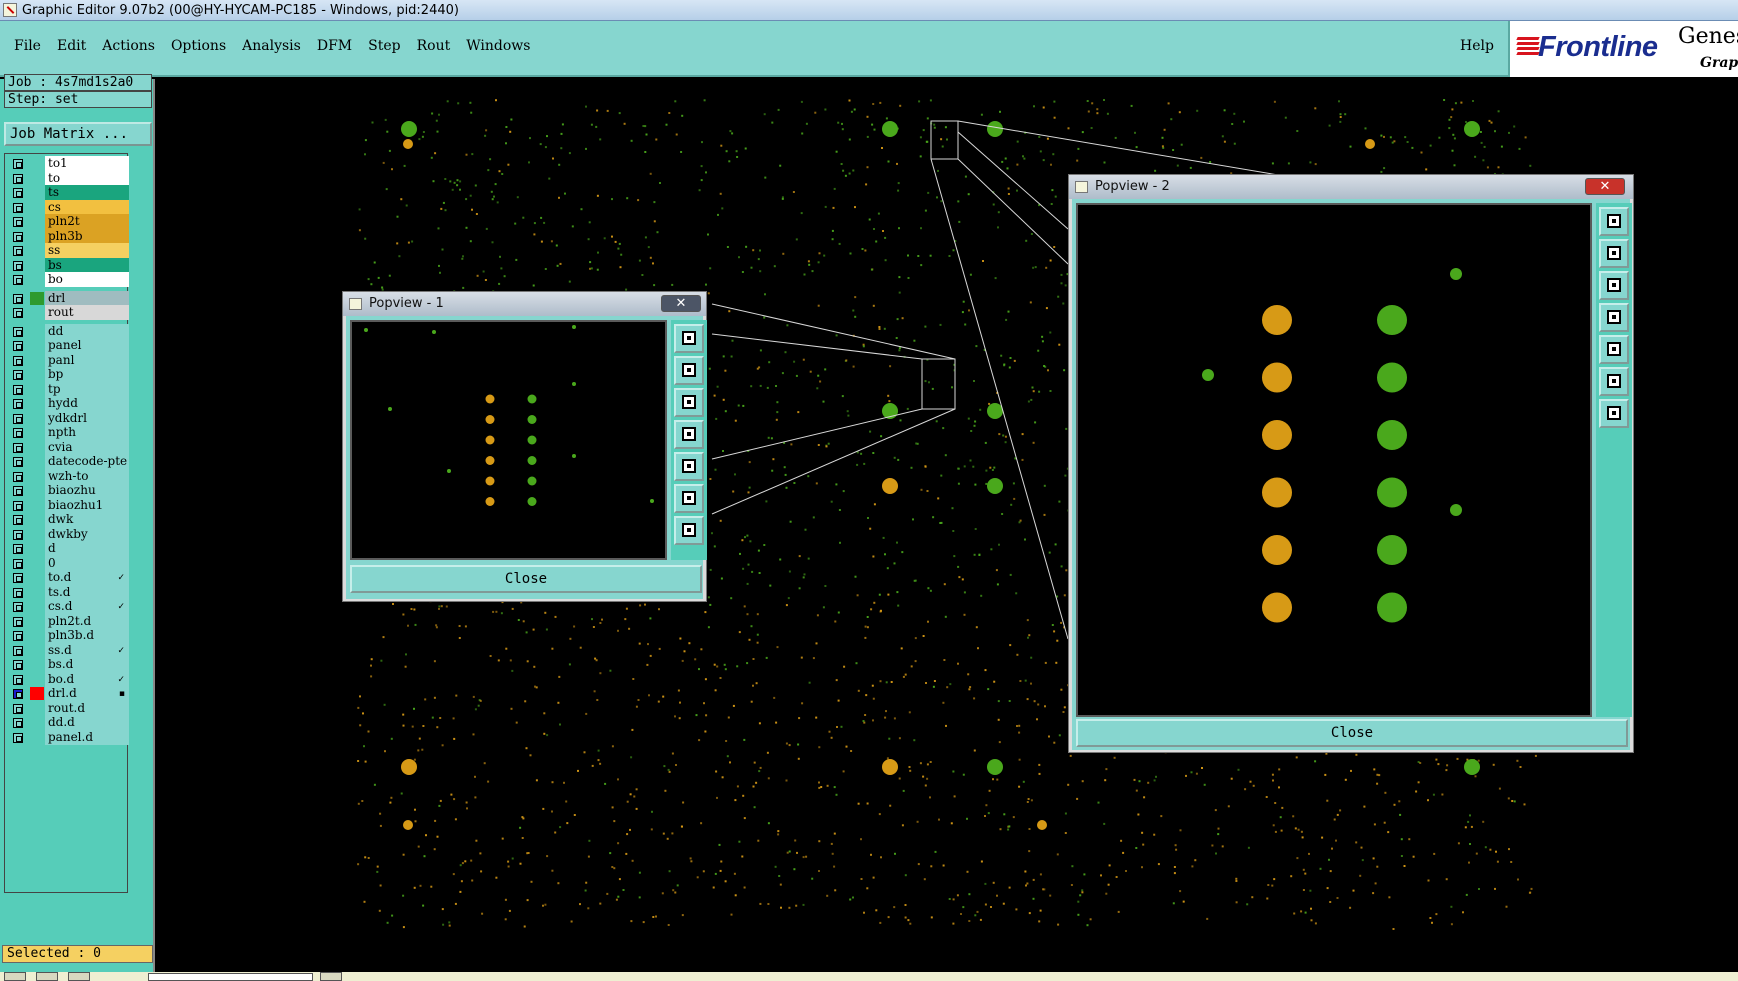 The image size is (1738, 981). Describe the element at coordinates (68, 461) in the screenshot. I see `layer-row: datecode-pte` at that location.